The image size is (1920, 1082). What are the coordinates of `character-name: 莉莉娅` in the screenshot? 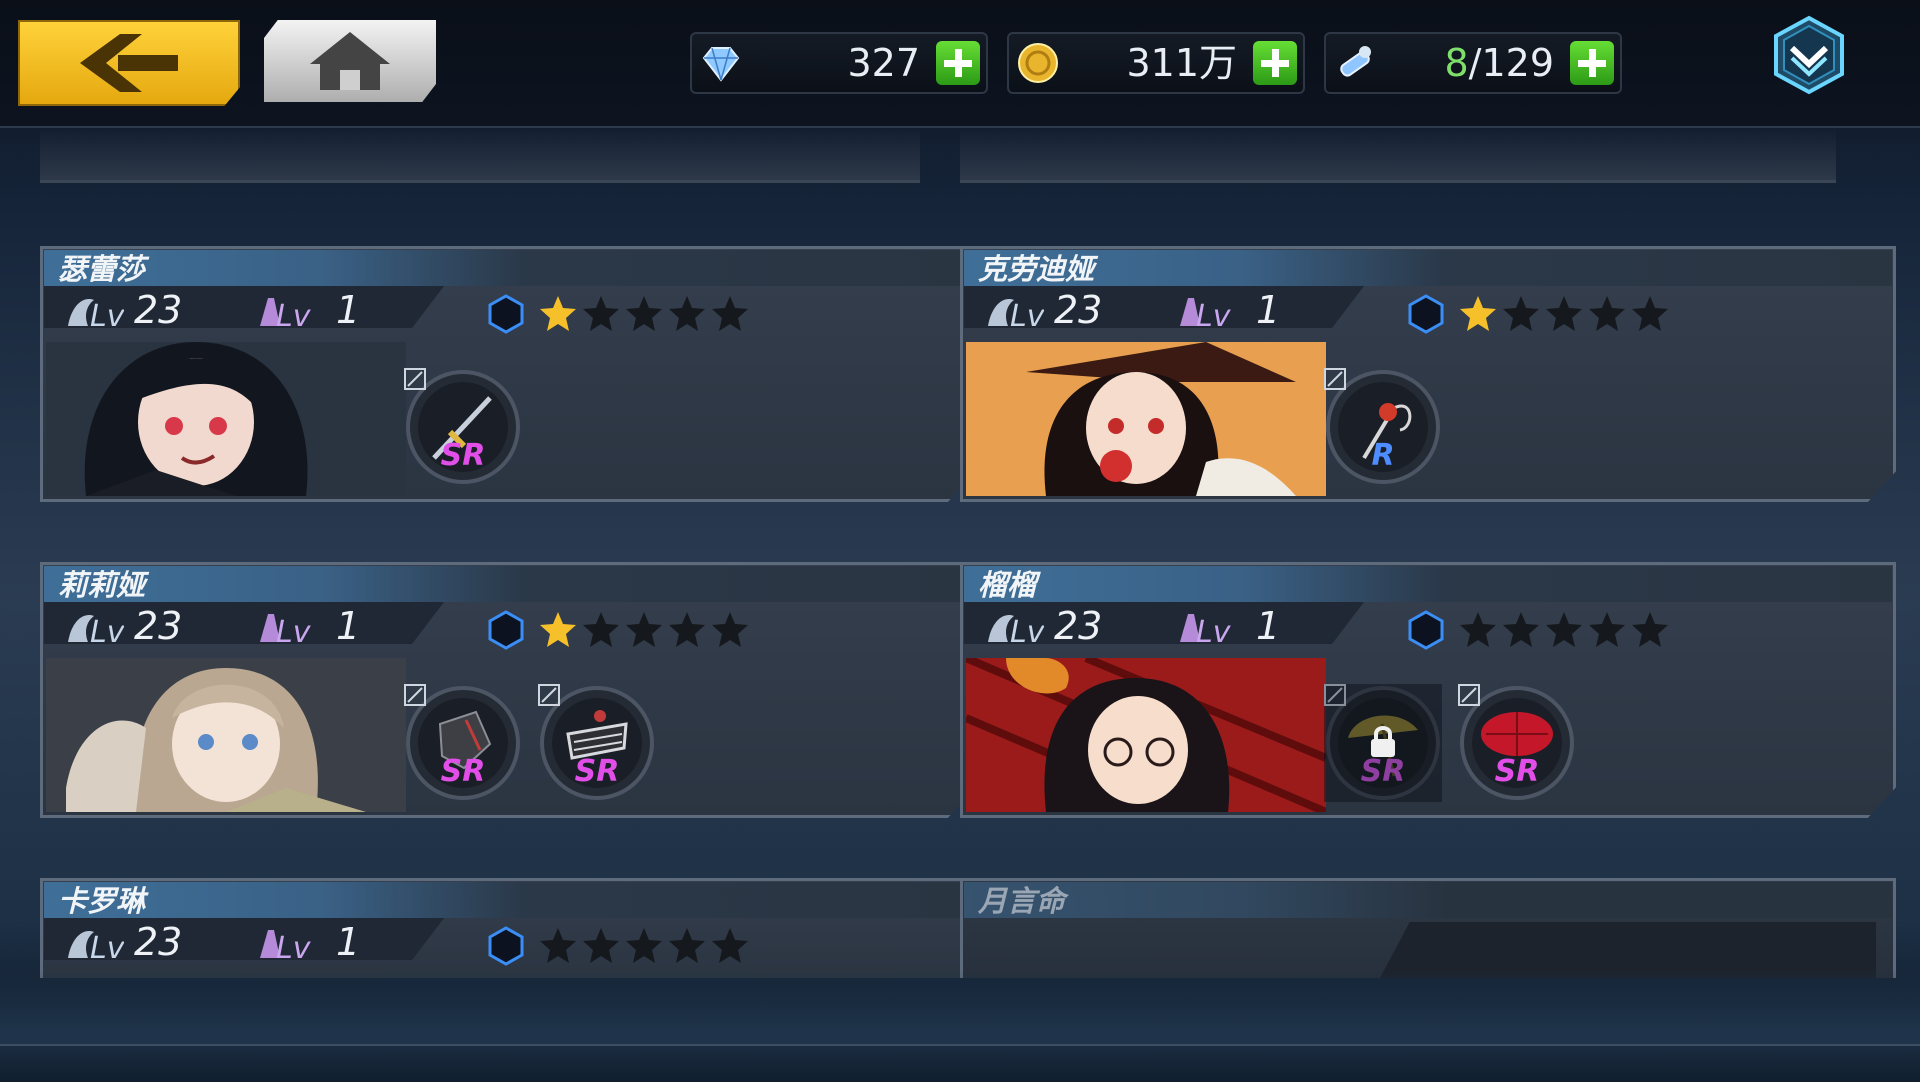 It's located at (102, 585).